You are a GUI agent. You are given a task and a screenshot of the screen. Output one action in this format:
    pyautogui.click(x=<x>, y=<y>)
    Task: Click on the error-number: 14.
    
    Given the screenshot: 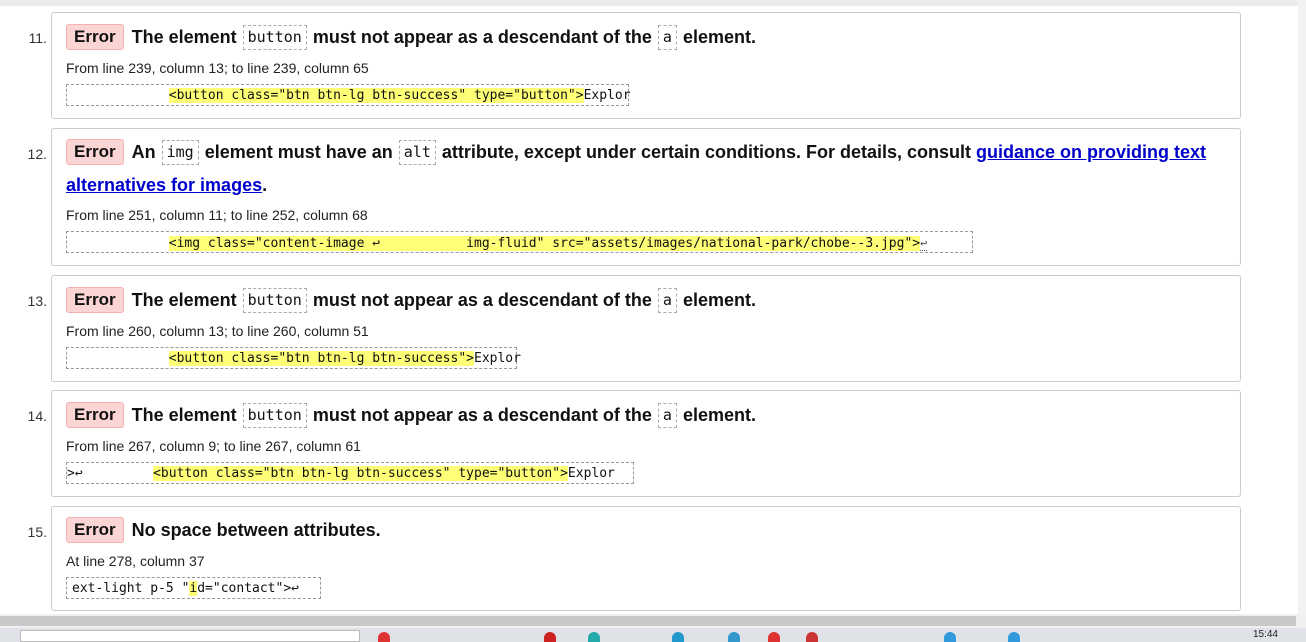 What is the action you would take?
    pyautogui.click(x=37, y=416)
    